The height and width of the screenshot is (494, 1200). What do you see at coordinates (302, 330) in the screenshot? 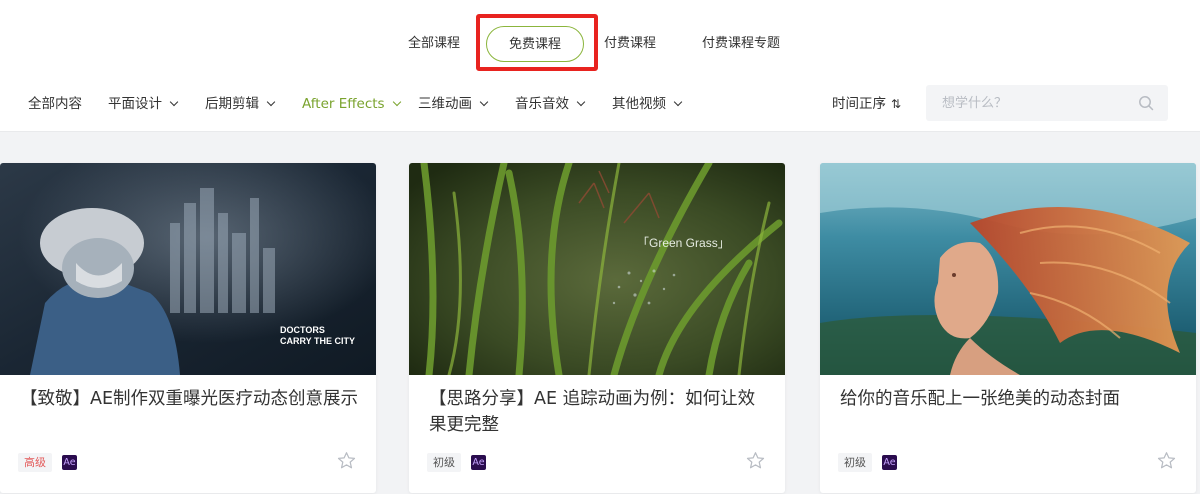
I see `thumbnail-text: DOCTORS` at bounding box center [302, 330].